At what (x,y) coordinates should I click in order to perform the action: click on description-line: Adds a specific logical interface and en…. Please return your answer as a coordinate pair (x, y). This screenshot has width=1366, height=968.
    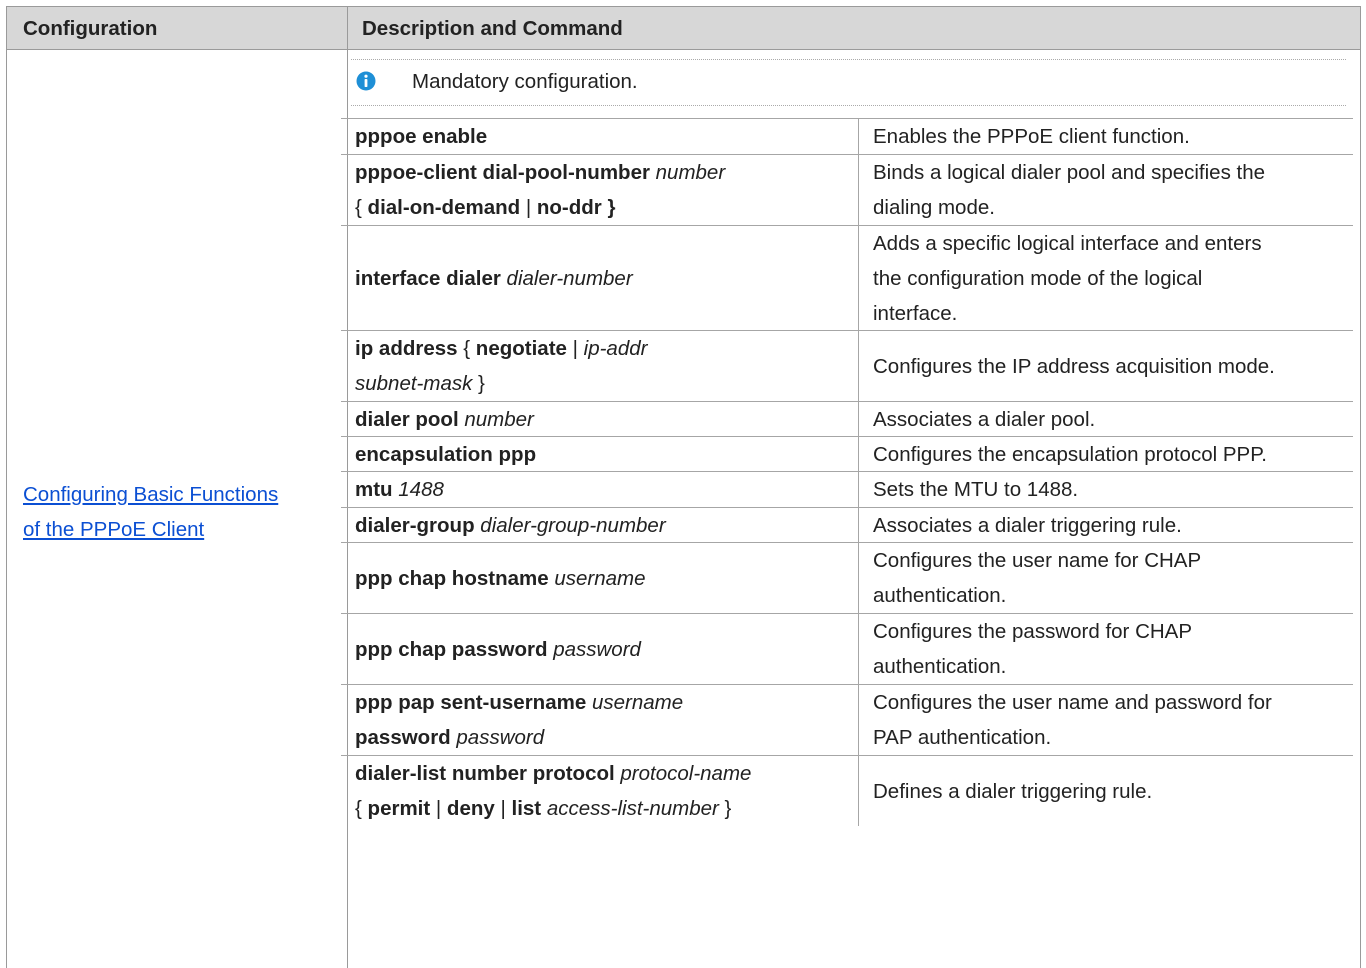
    Looking at the image, I should click on (1067, 243).